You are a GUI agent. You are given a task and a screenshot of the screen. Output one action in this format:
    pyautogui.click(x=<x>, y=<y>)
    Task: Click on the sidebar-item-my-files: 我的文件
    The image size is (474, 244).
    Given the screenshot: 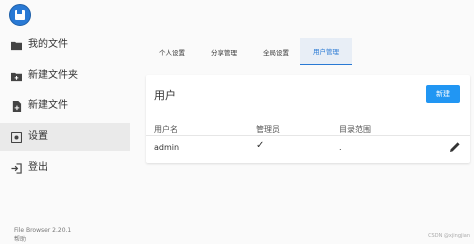 What is the action you would take?
    pyautogui.click(x=65, y=45)
    